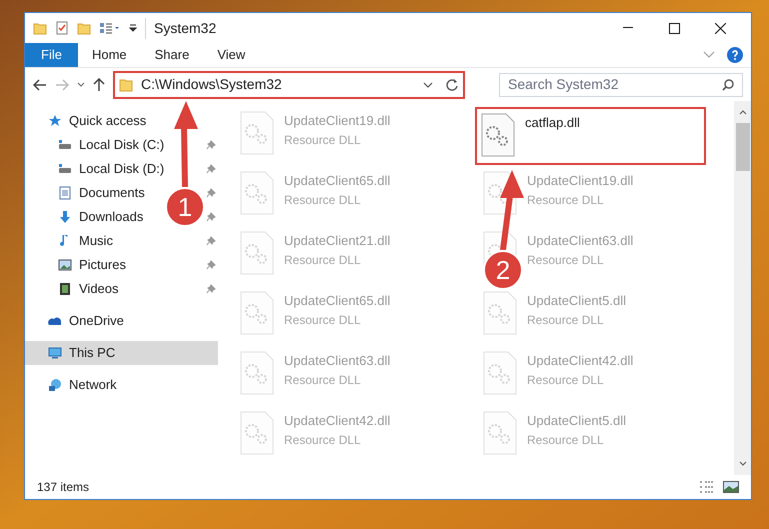  What do you see at coordinates (211, 84) in the screenshot?
I see `address-path: C:\Windows\System32` at bounding box center [211, 84].